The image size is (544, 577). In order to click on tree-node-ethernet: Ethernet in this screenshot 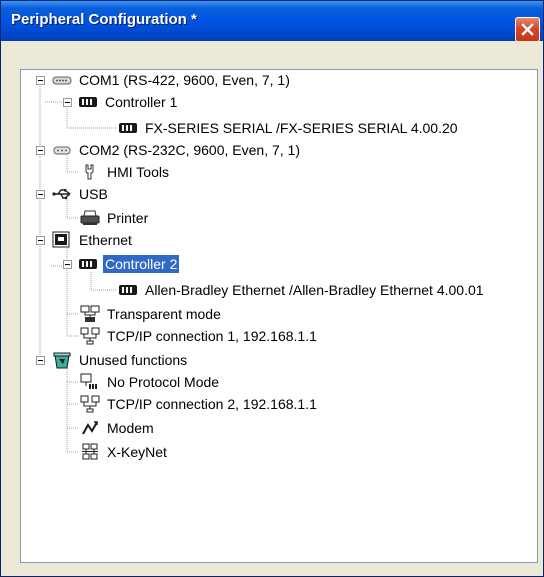, I will do `click(92, 240)`.